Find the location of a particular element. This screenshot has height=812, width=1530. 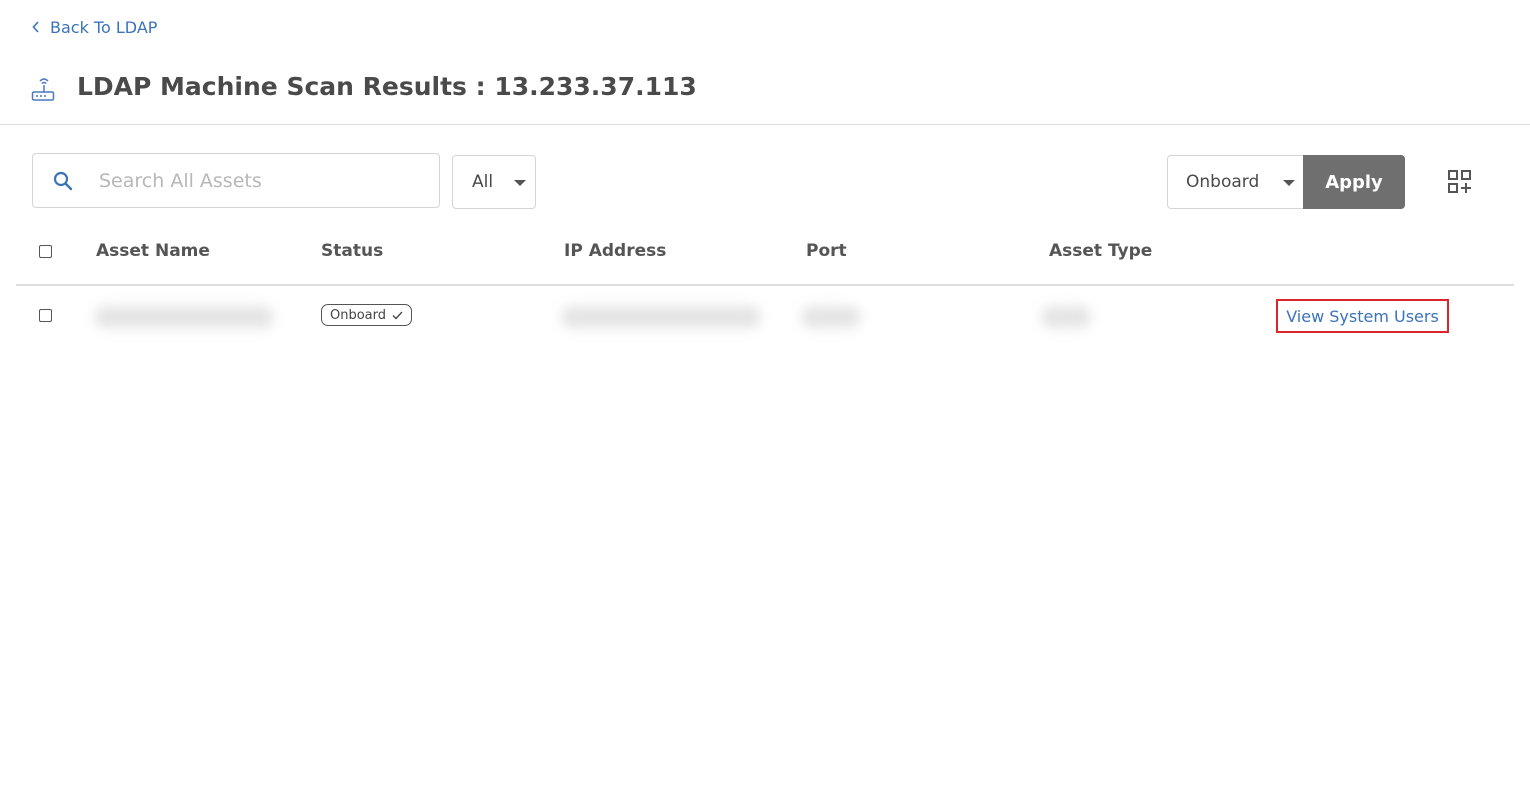

back-link-label: Back To LDAP is located at coordinates (104, 27).